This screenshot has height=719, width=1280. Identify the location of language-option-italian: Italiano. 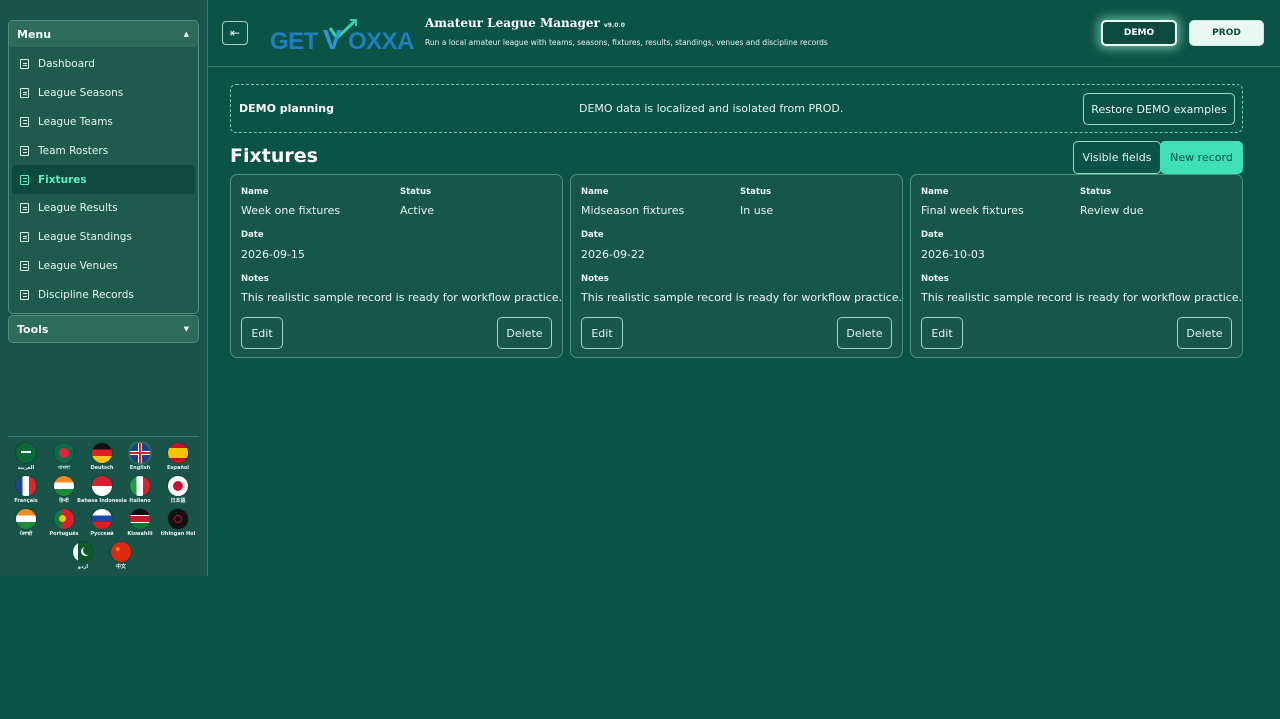
(140, 490).